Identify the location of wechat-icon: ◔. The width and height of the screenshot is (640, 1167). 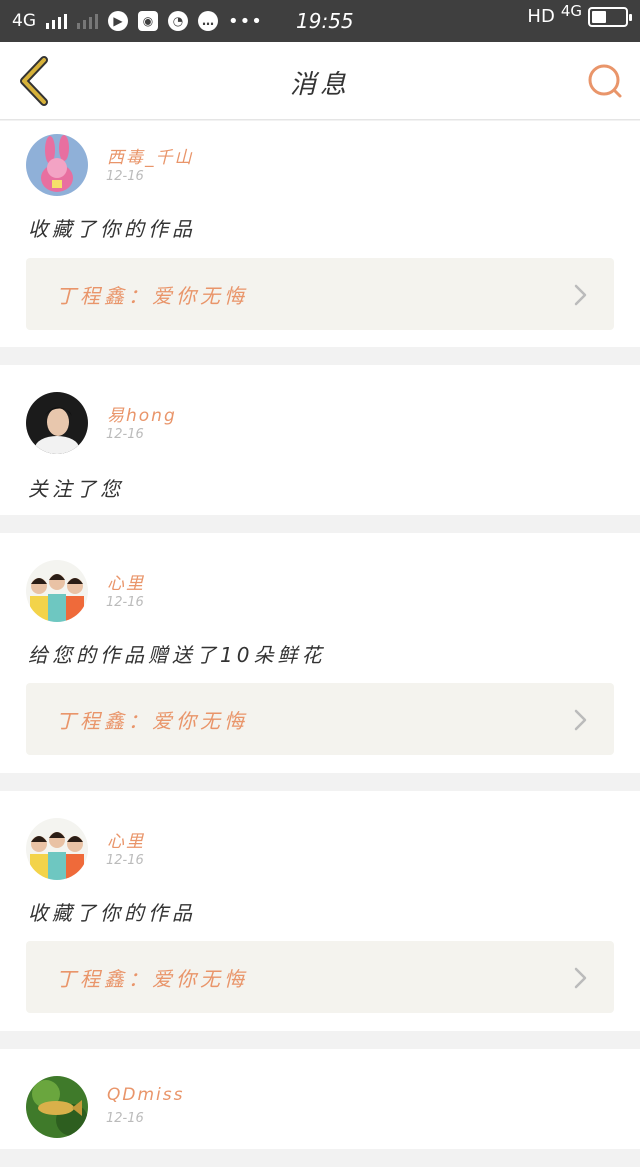
(178, 21).